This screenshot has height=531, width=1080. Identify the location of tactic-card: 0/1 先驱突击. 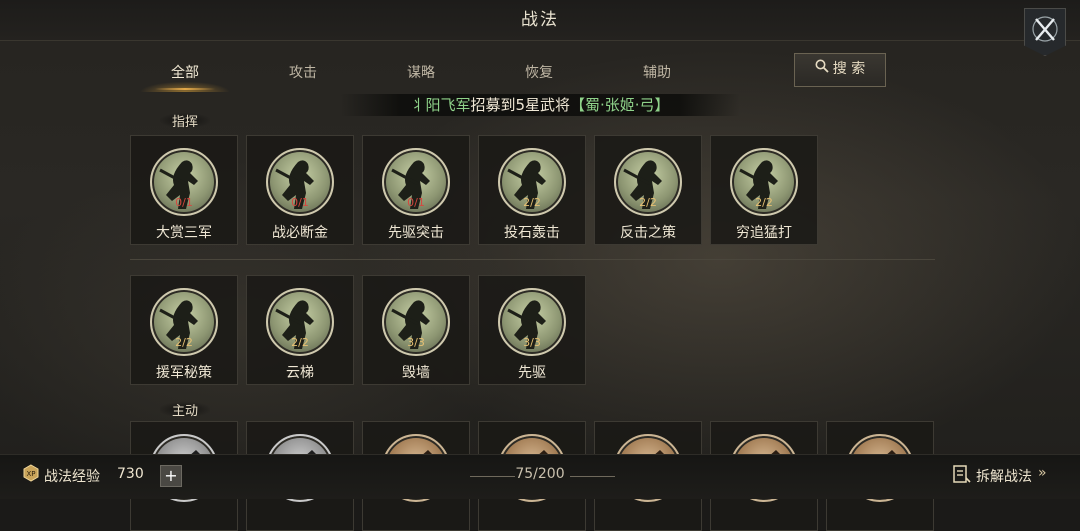
(416, 190).